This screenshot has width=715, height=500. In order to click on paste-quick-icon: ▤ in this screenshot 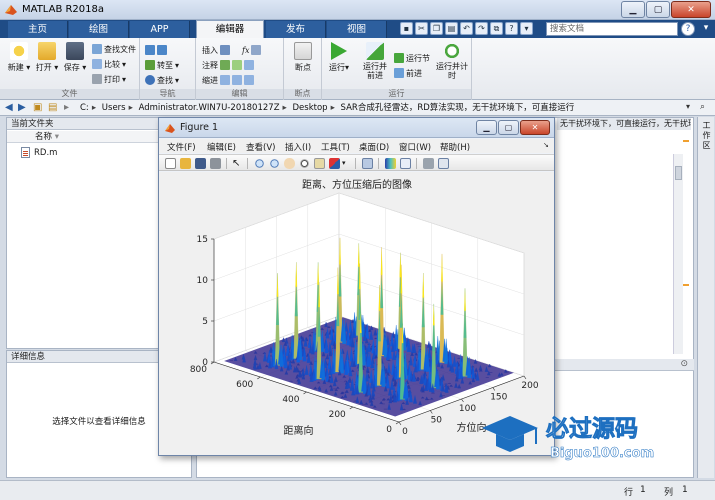, I will do `click(451, 28)`.